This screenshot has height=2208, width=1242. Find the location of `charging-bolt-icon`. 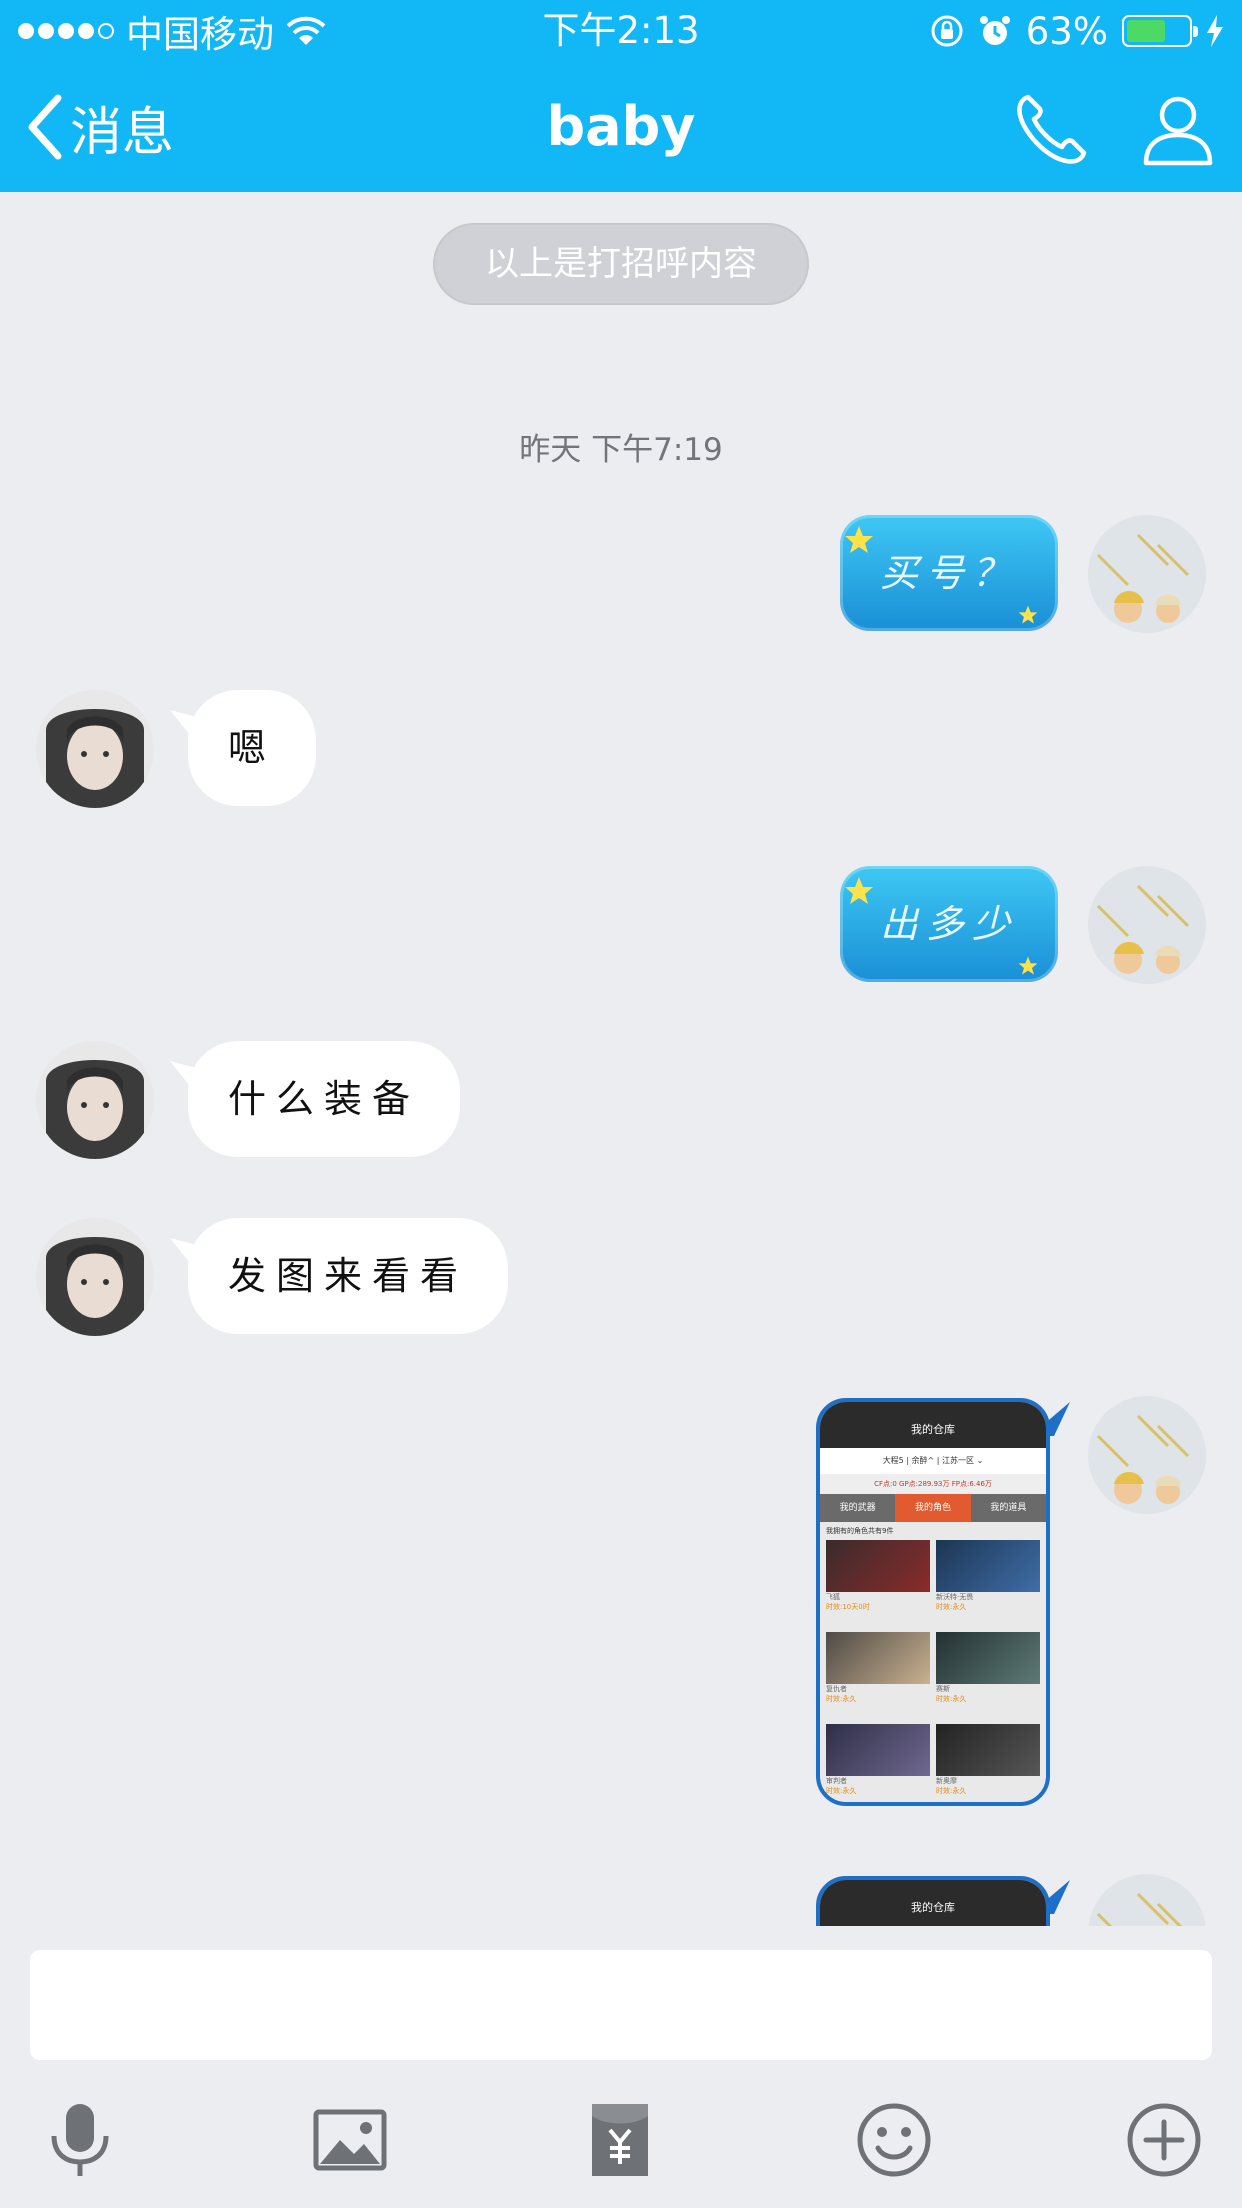

charging-bolt-icon is located at coordinates (1215, 31).